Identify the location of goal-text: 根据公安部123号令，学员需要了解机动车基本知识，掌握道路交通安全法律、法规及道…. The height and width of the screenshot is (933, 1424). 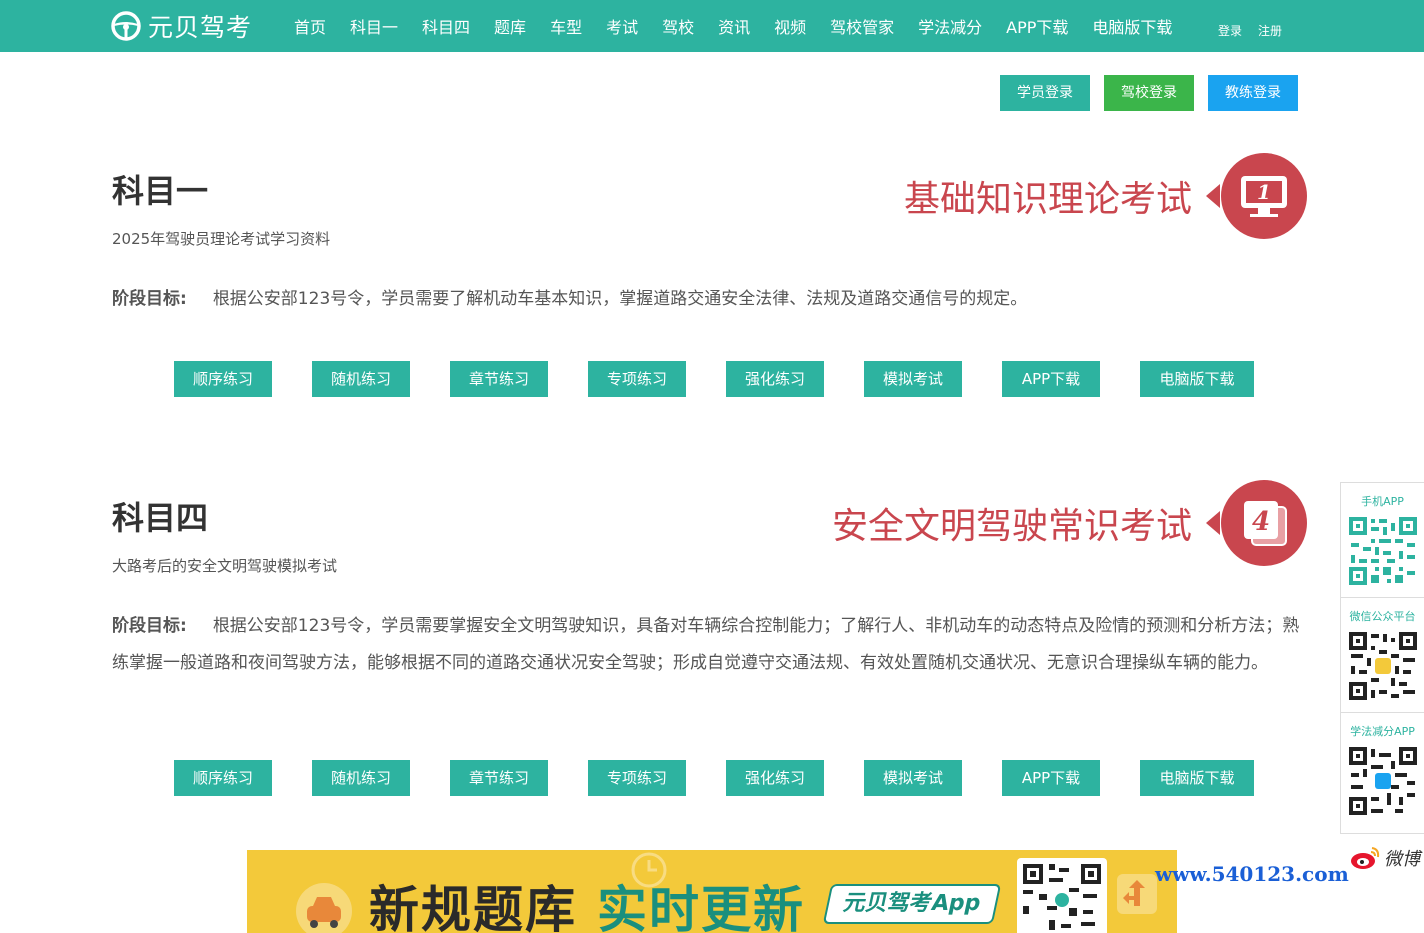
(620, 299).